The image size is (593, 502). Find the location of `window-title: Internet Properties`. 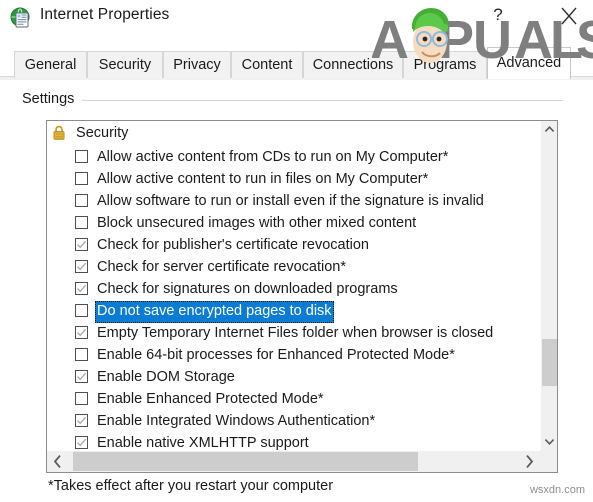

window-title: Internet Properties is located at coordinates (105, 14).